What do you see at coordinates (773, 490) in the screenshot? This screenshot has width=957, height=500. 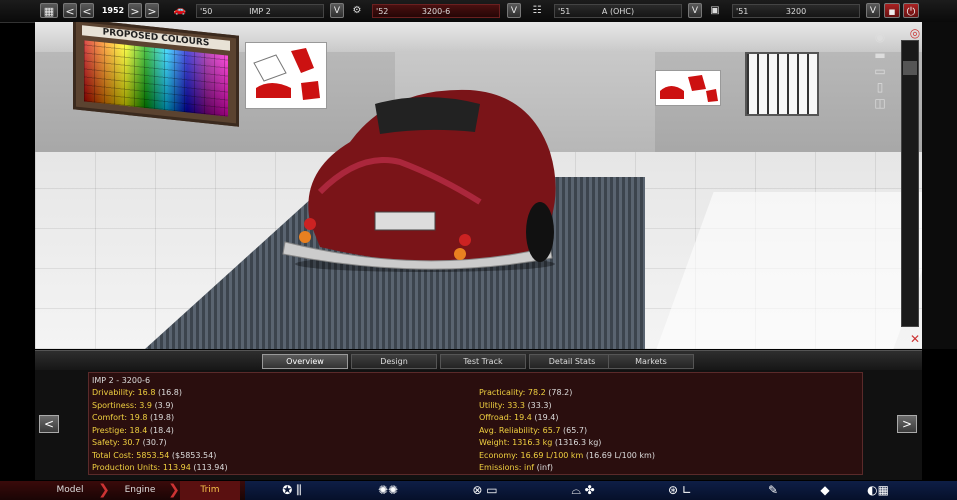 I see `paint-icon: ✎` at bounding box center [773, 490].